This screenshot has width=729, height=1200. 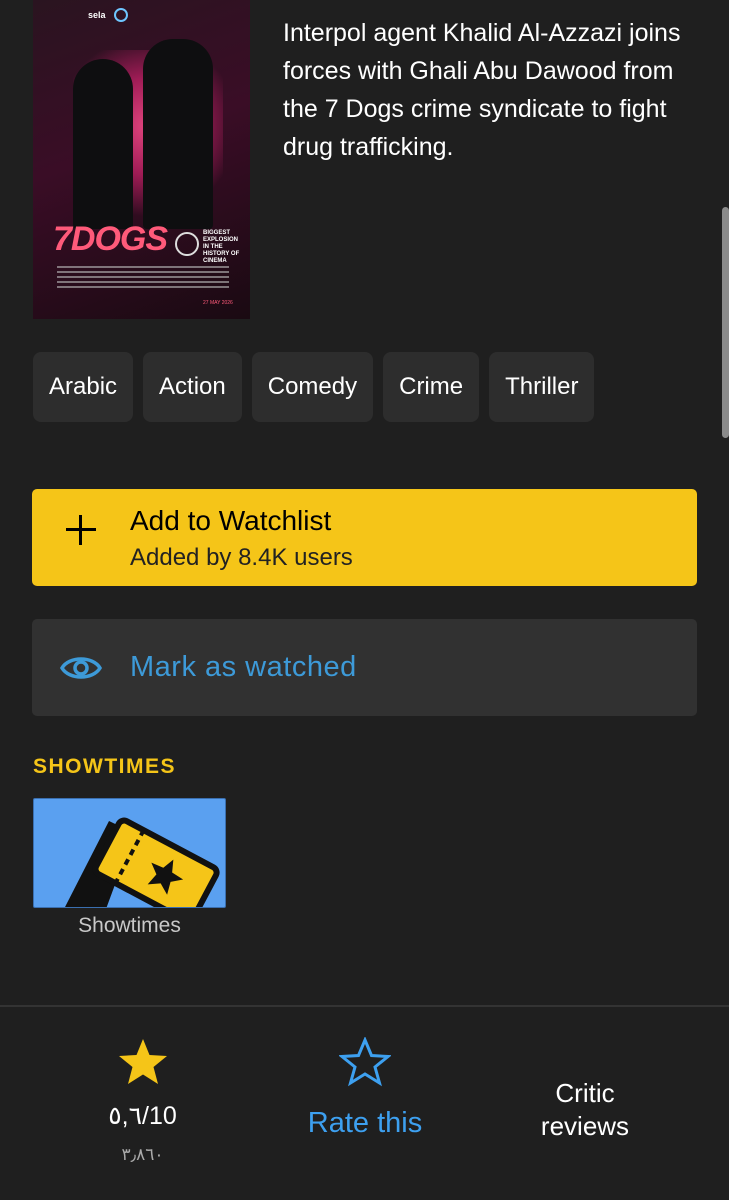 I want to click on ticket-icon, so click(x=129, y=853).